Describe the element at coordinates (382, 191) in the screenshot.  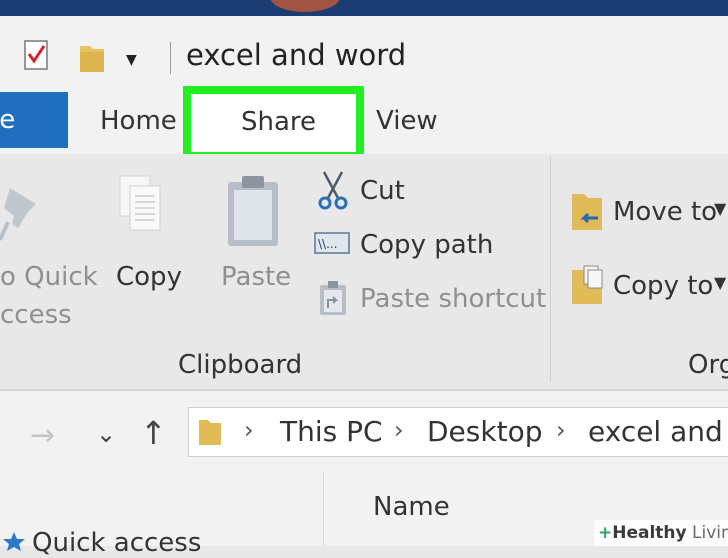
I see `cut-button: Cut` at that location.